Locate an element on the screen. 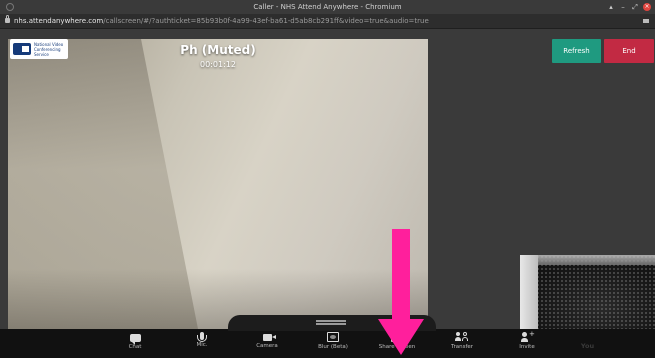 This screenshot has width=655, height=358. blur-button: Blur (Beta) is located at coordinates (333, 345).